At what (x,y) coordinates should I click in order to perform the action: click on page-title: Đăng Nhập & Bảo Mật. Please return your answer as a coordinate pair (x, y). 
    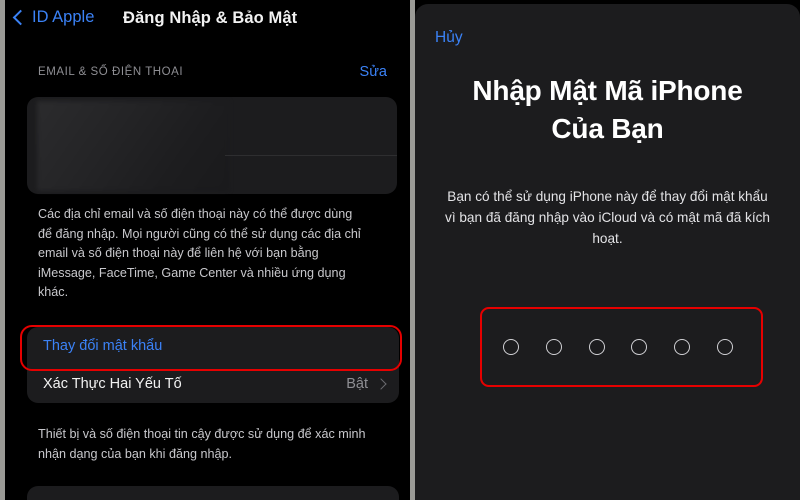
    Looking at the image, I should click on (210, 18).